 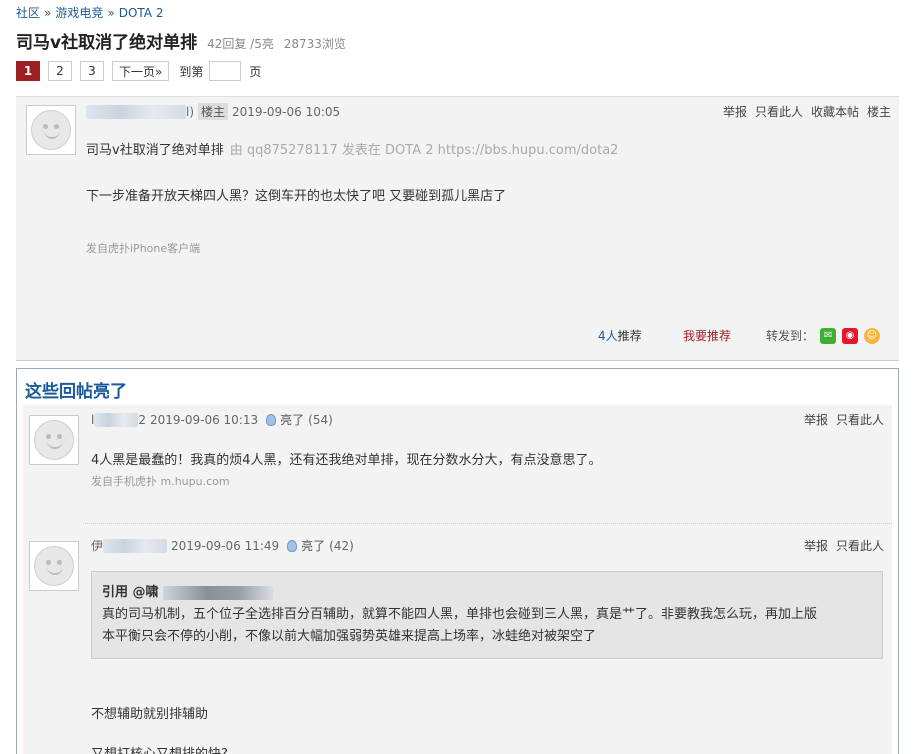 What do you see at coordinates (828, 335) in the screenshot?
I see `wechat-icon: ✉` at bounding box center [828, 335].